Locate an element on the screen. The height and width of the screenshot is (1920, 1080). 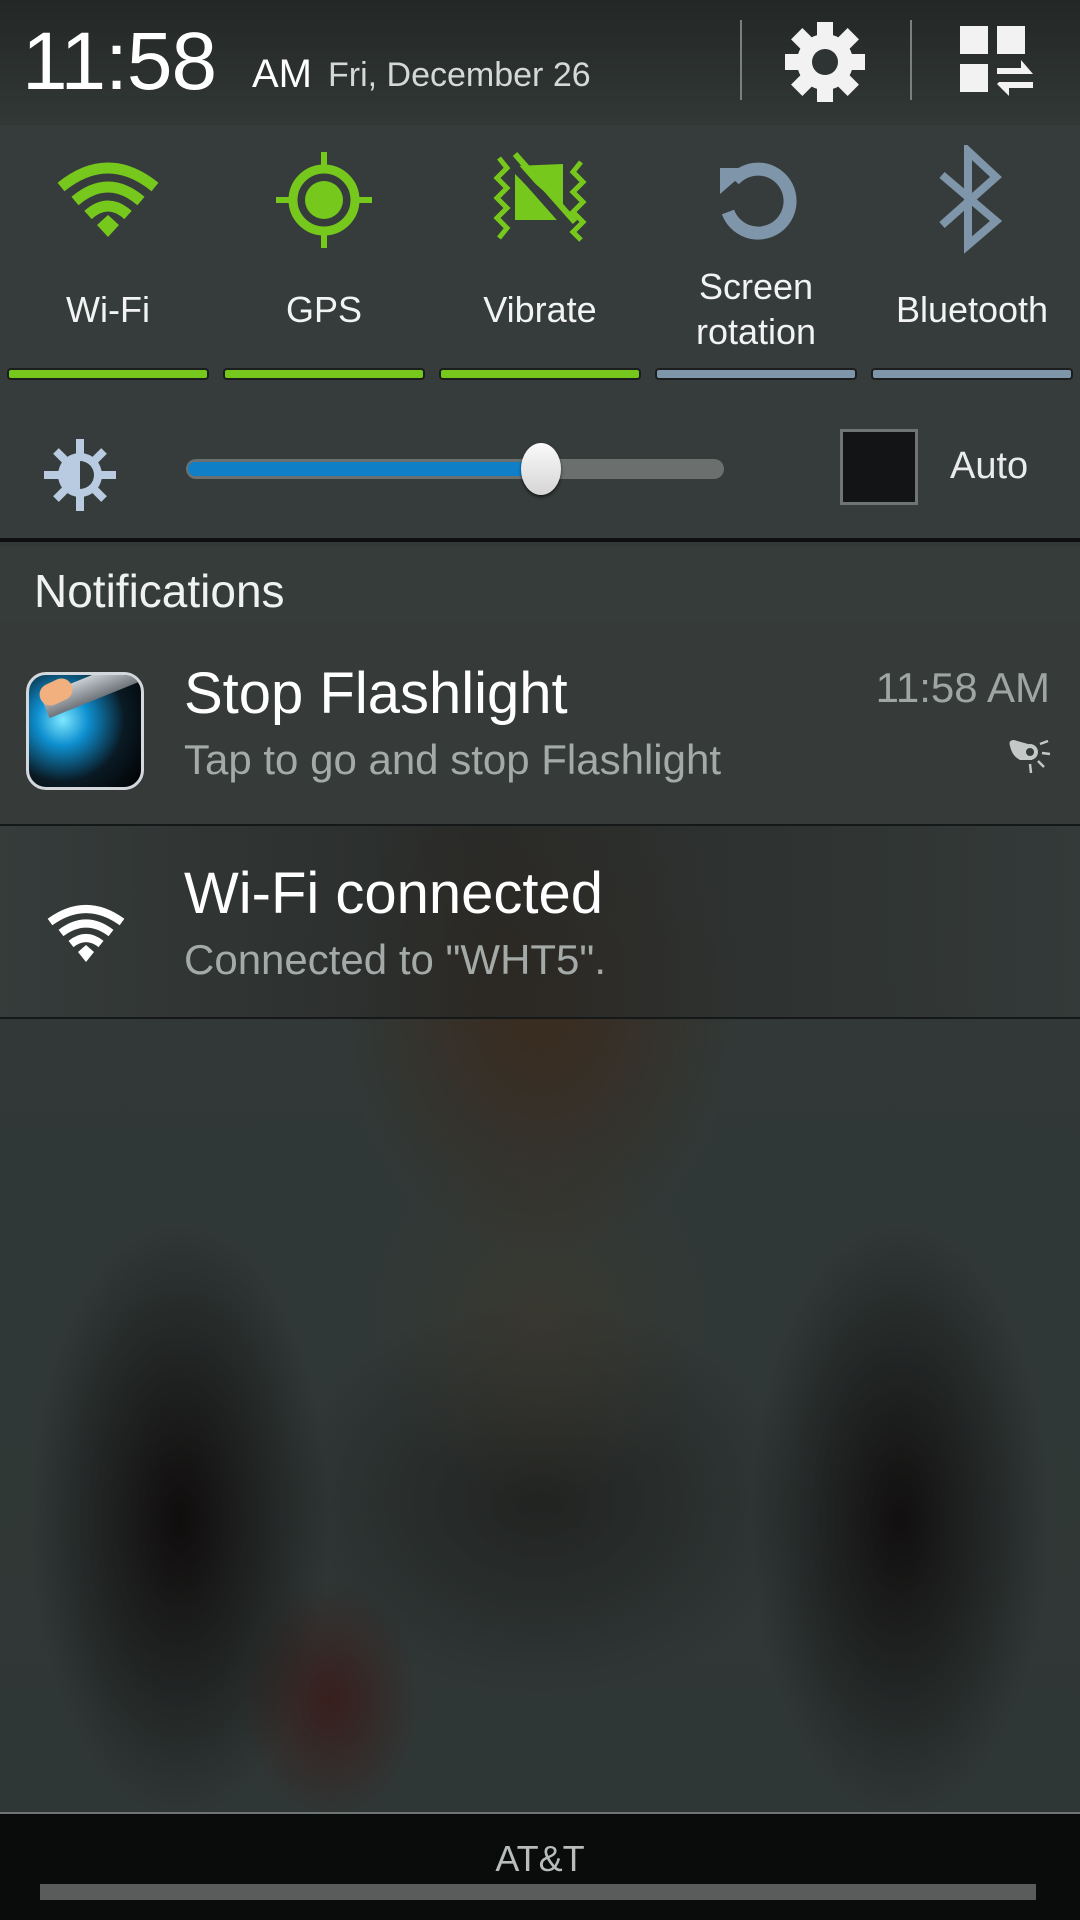
toggle-label: GPS is located at coordinates (324, 309).